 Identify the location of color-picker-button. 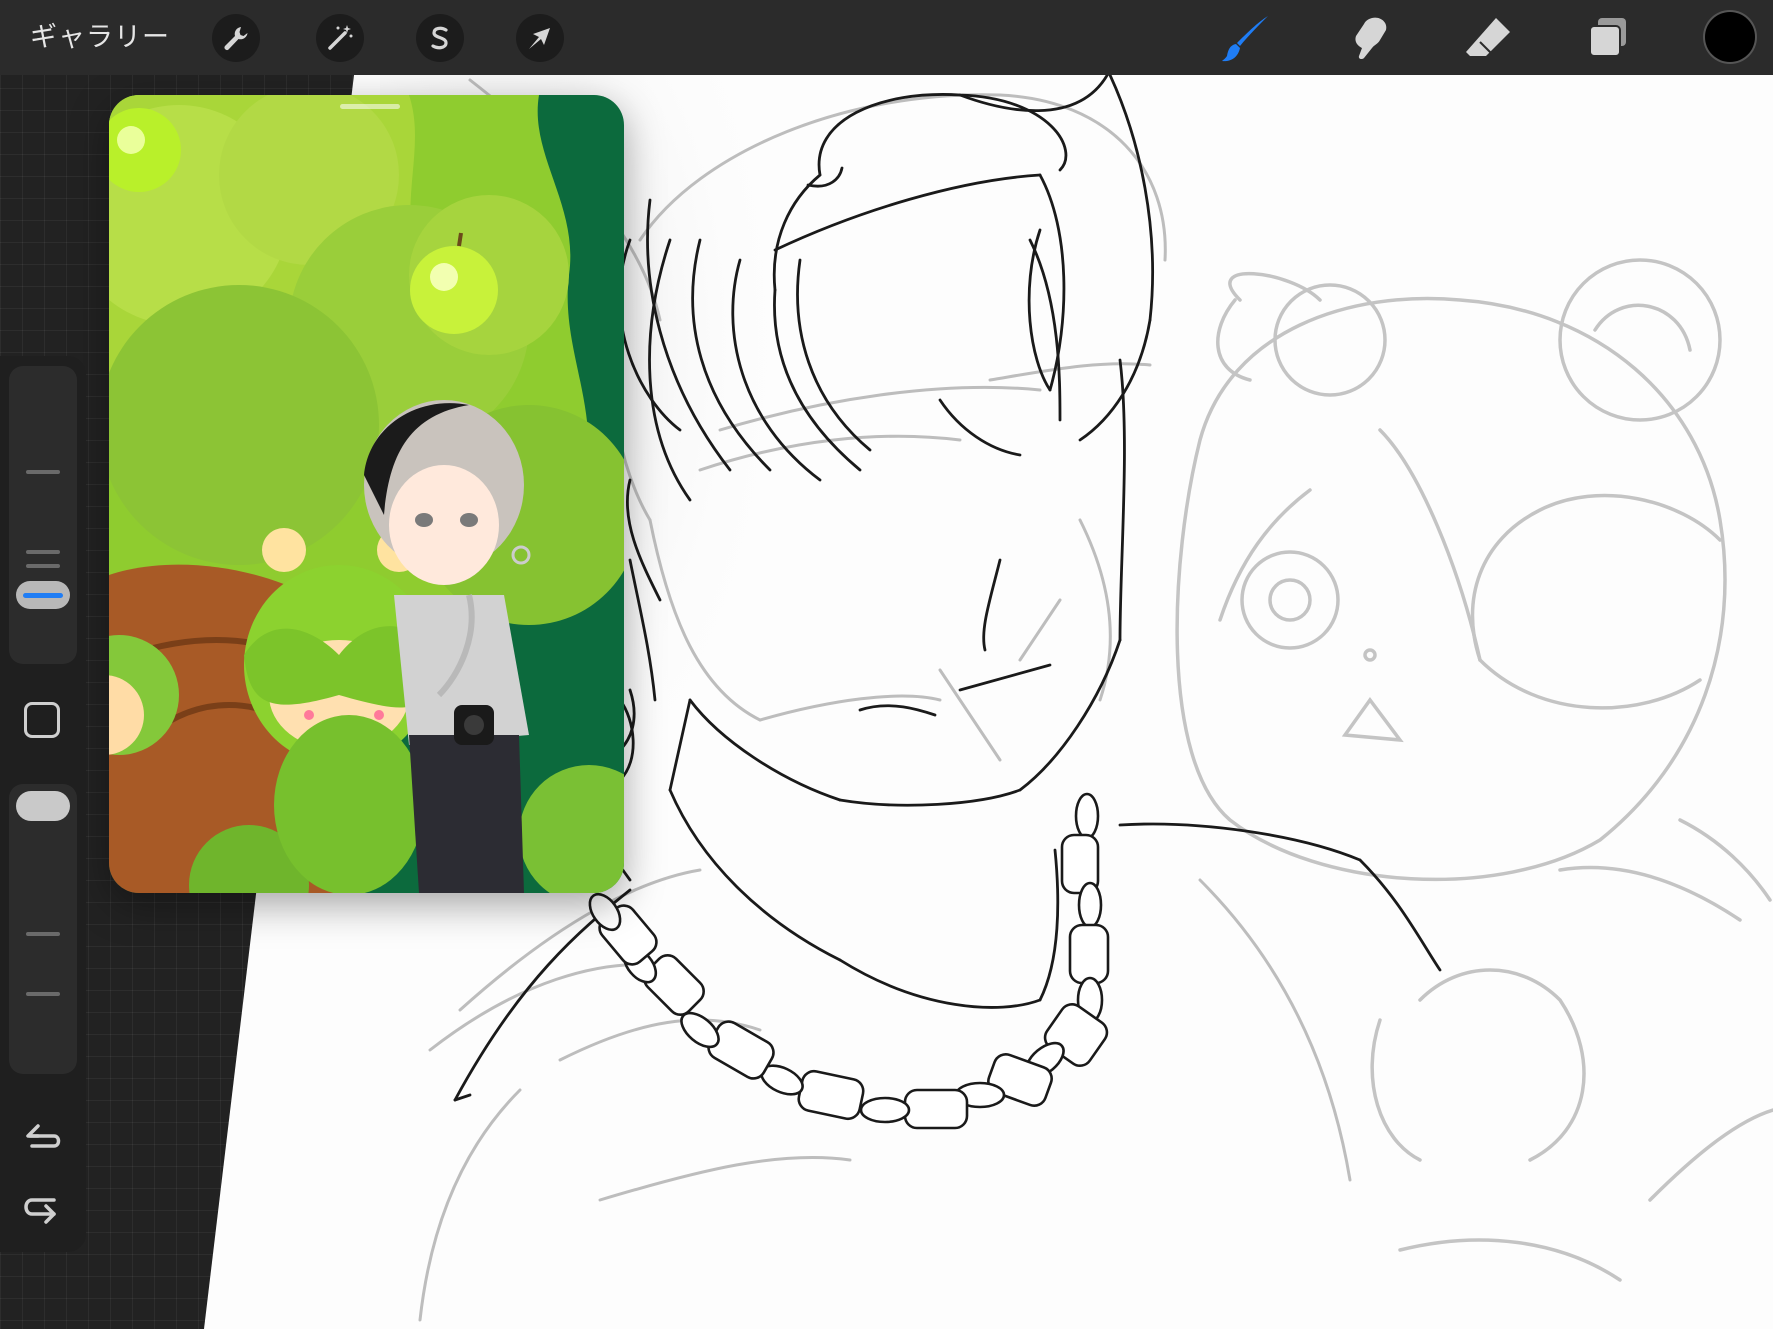
(1730, 37).